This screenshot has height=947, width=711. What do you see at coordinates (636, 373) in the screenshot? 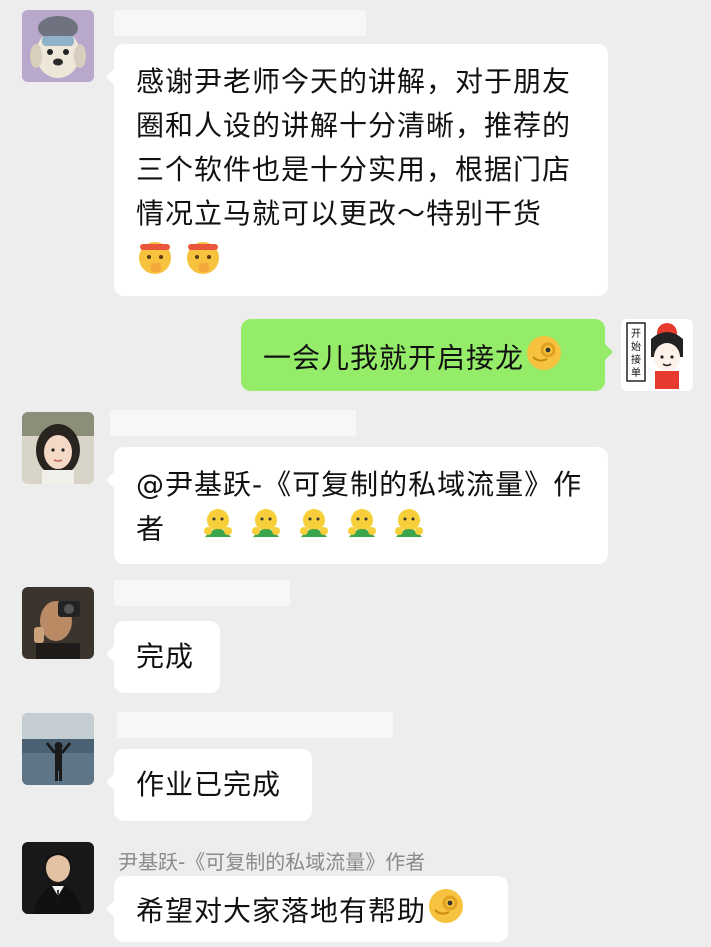
I see `sticker-char: 单` at bounding box center [636, 373].